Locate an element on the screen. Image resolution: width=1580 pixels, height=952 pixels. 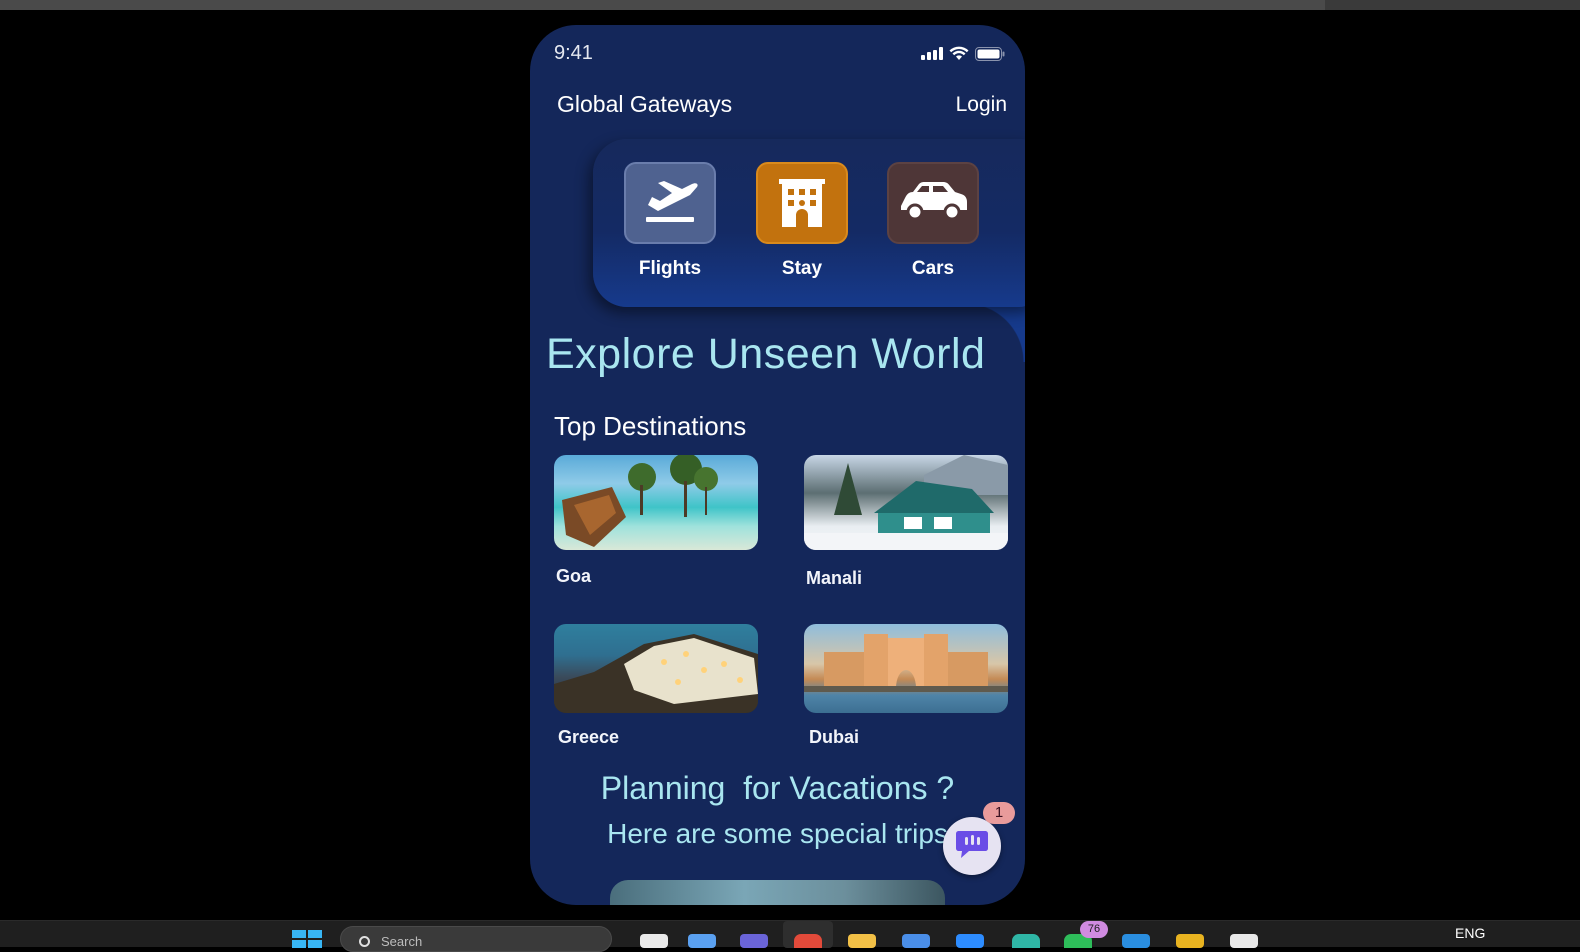
destination-name-dubai: Dubai is located at coordinates (834, 737).